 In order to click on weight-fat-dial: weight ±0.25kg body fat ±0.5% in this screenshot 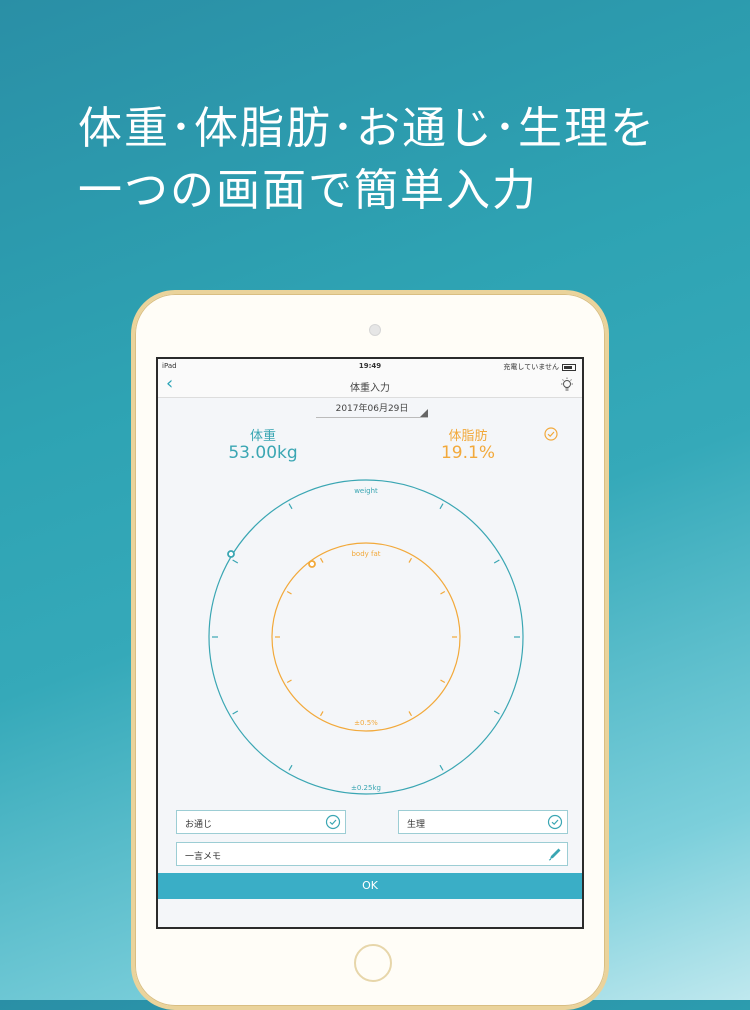, I will do `click(366, 637)`.